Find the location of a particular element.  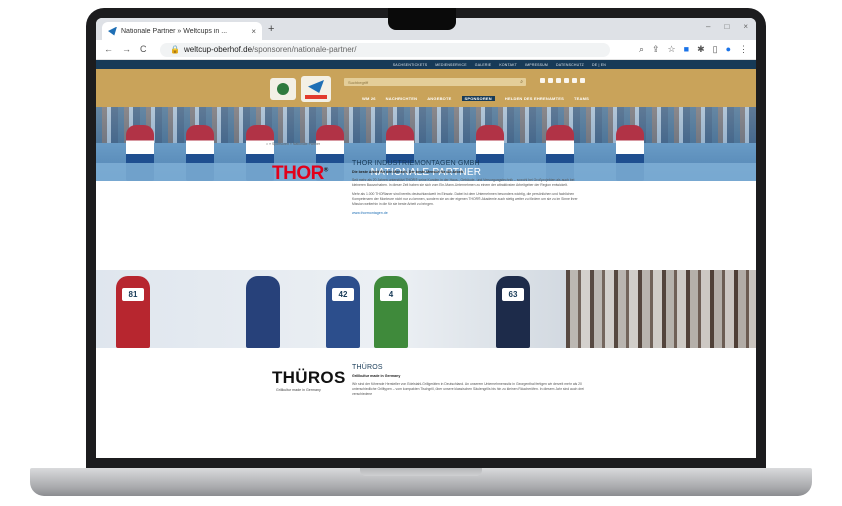

menu-item-teams: TEAMS is located at coordinates (581, 98).